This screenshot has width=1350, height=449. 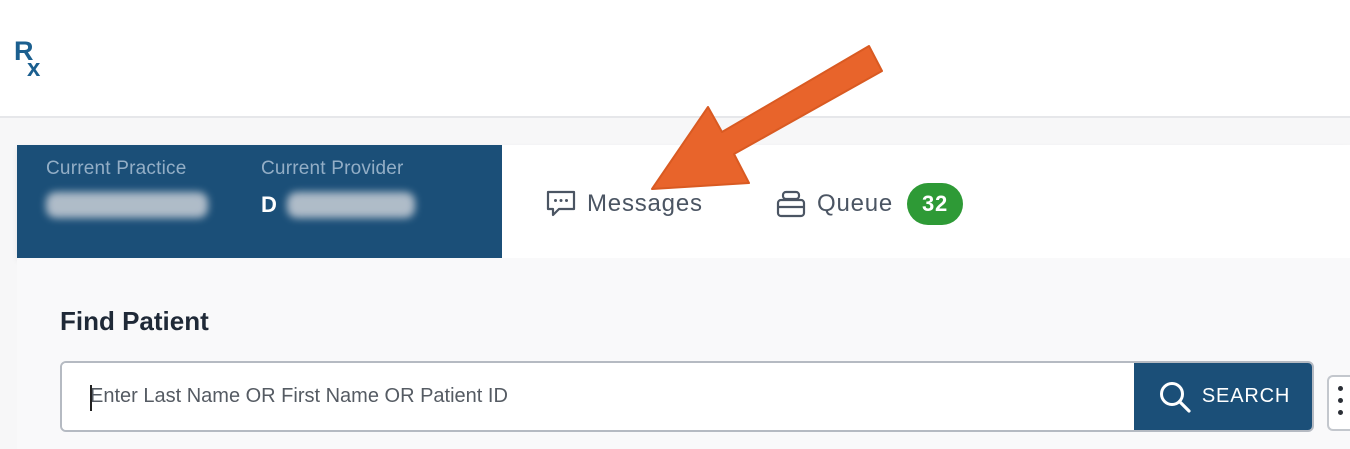 What do you see at coordinates (269, 204) in the screenshot?
I see `provider-initial: D` at bounding box center [269, 204].